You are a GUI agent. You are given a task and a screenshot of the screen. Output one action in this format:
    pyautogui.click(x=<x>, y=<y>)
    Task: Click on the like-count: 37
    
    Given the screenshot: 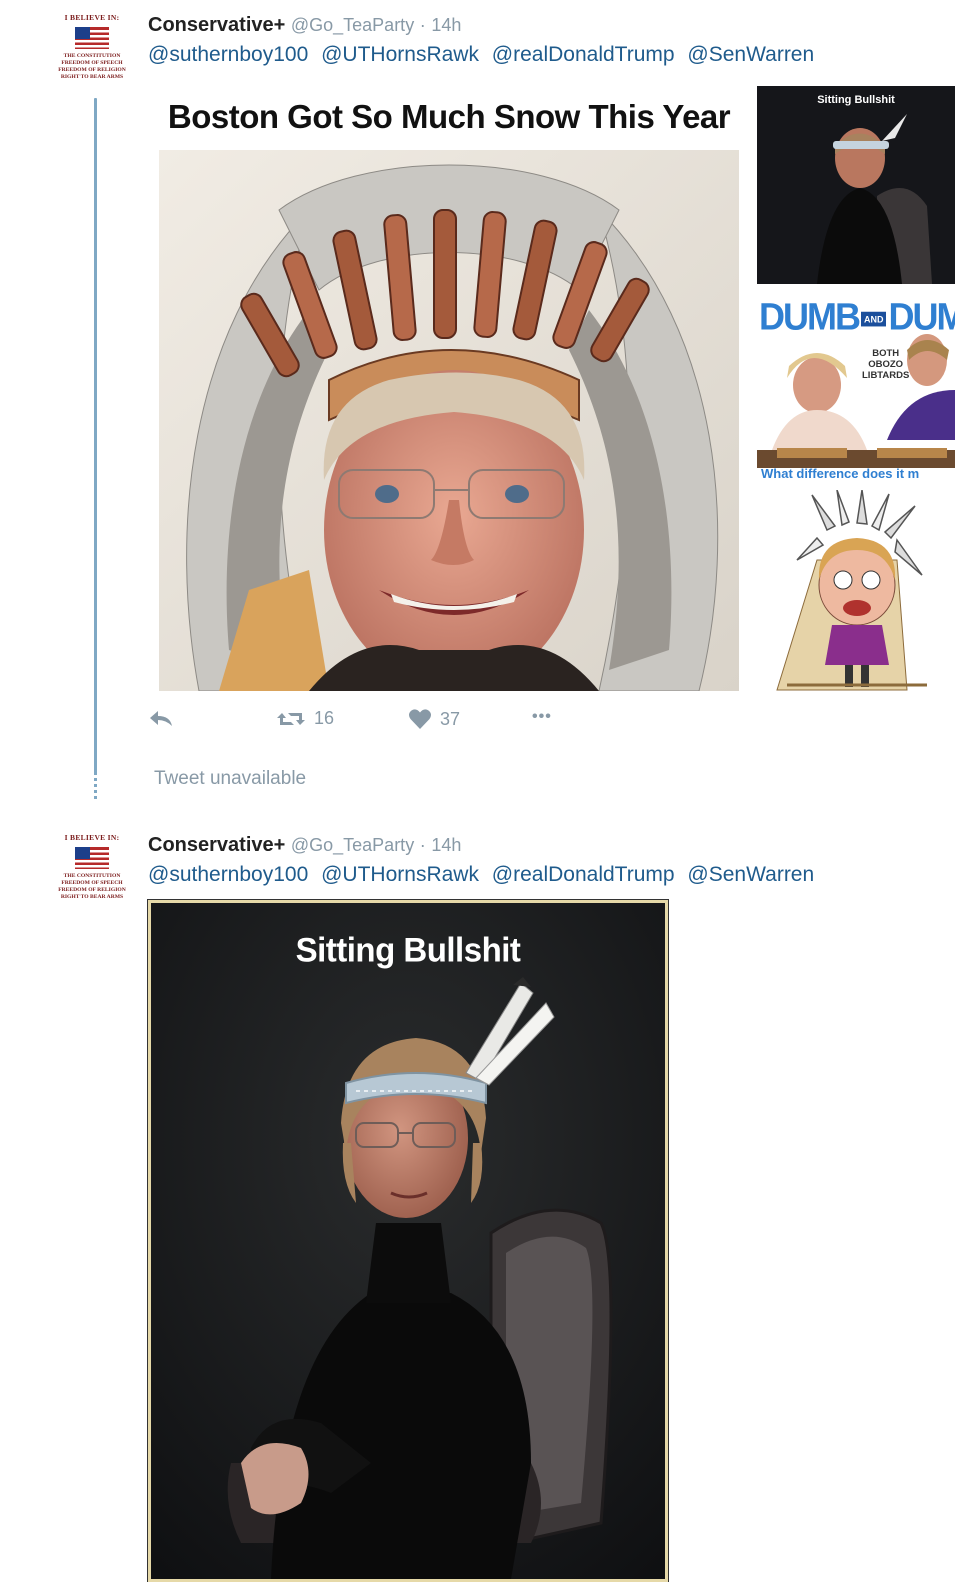 What is the action you would take?
    pyautogui.click(x=450, y=718)
    